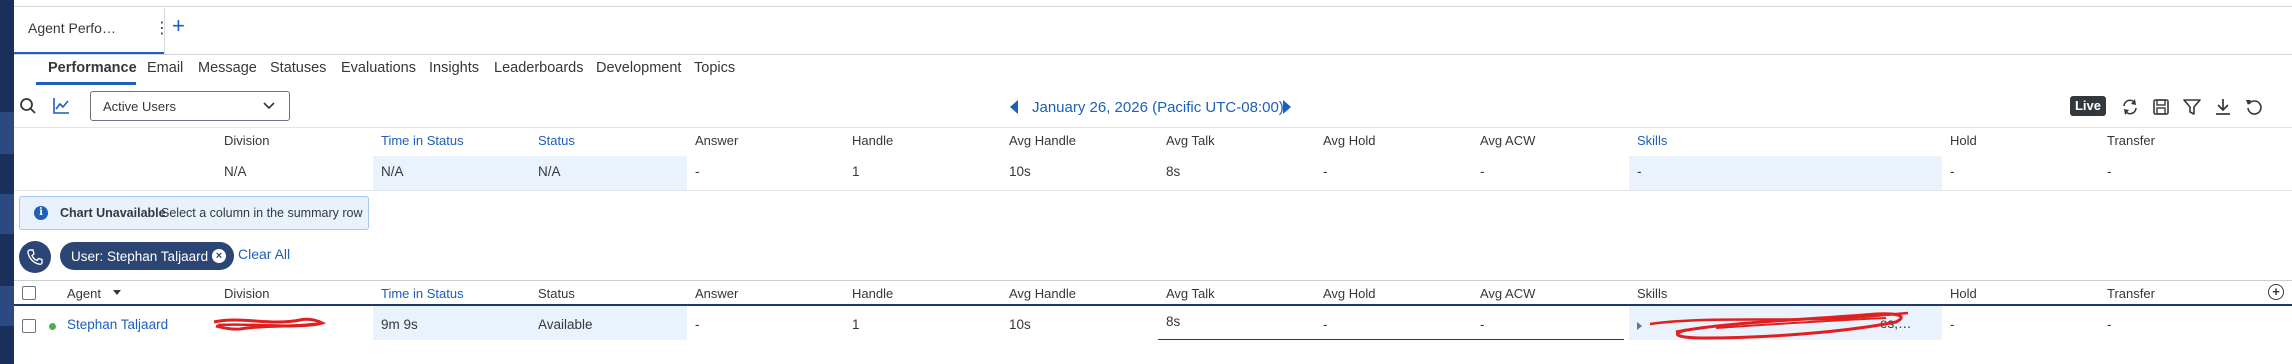 Image resolution: width=2292 pixels, height=364 pixels. What do you see at coordinates (2131, 293) in the screenshot?
I see `table-header-transfer: Transfer` at bounding box center [2131, 293].